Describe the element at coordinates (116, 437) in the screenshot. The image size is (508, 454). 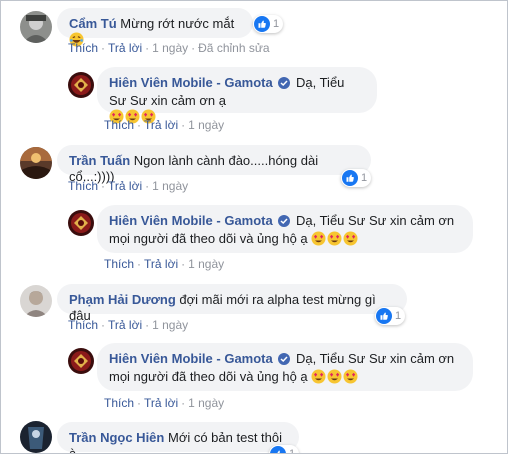
I see `comment-author: Trần Ngọc Hiên` at that location.